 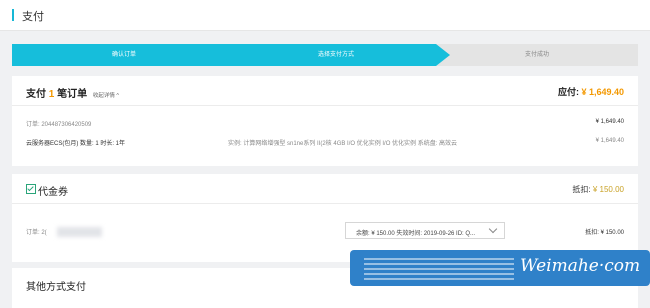 What do you see at coordinates (36, 94) in the screenshot?
I see `order-heading-prefix: 支付` at bounding box center [36, 94].